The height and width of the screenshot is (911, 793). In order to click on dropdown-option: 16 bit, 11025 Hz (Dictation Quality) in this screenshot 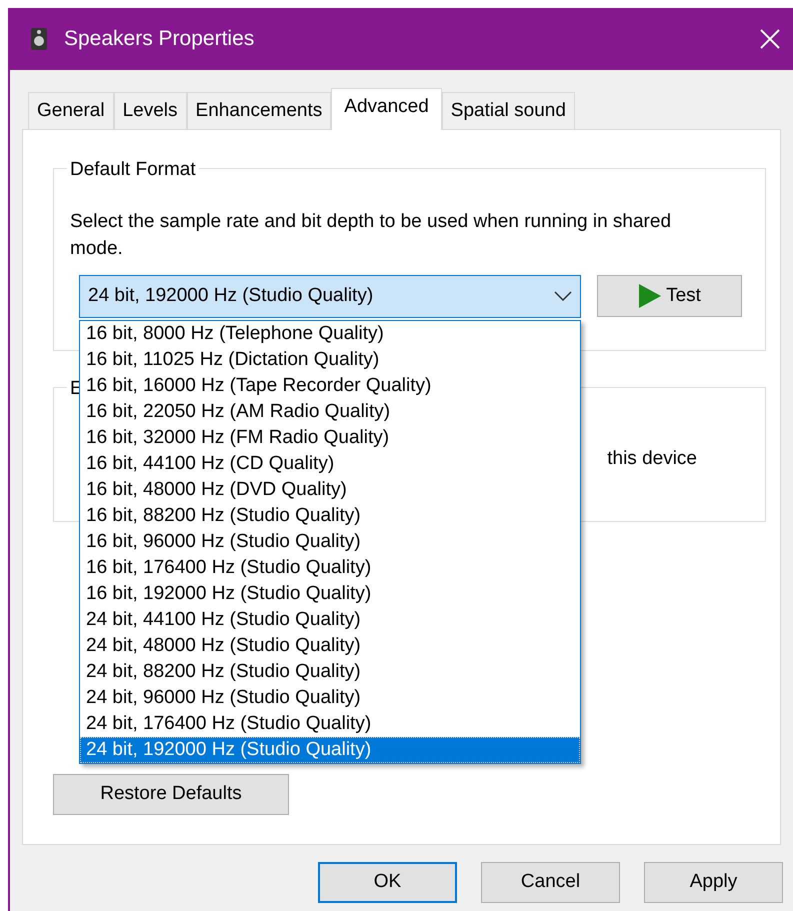, I will do `click(330, 360)`.